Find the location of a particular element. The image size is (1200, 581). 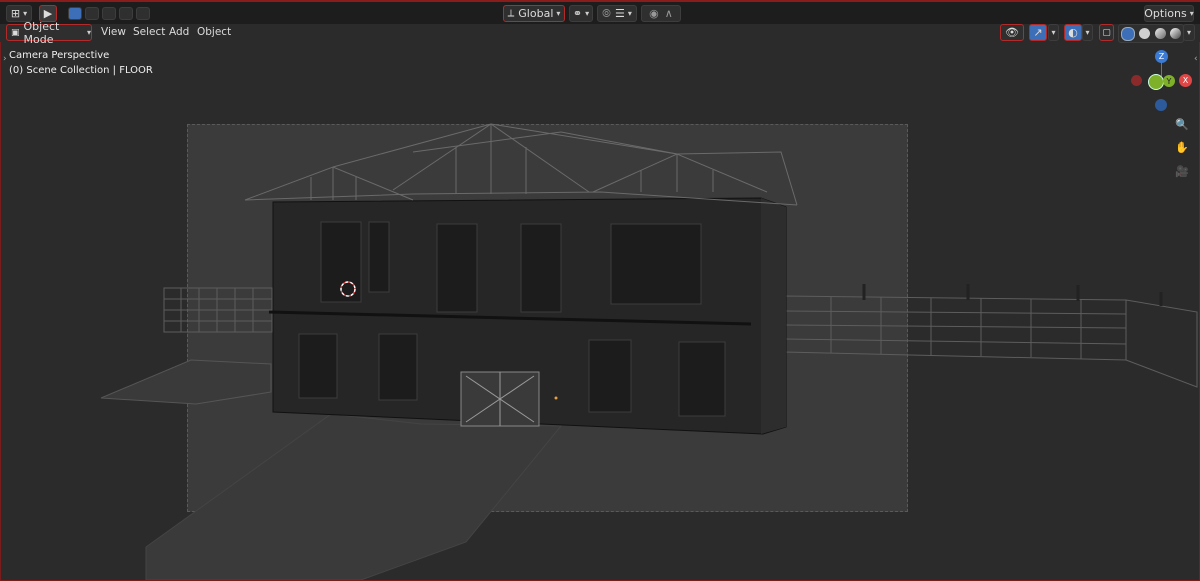

origin-point is located at coordinates (556, 398).